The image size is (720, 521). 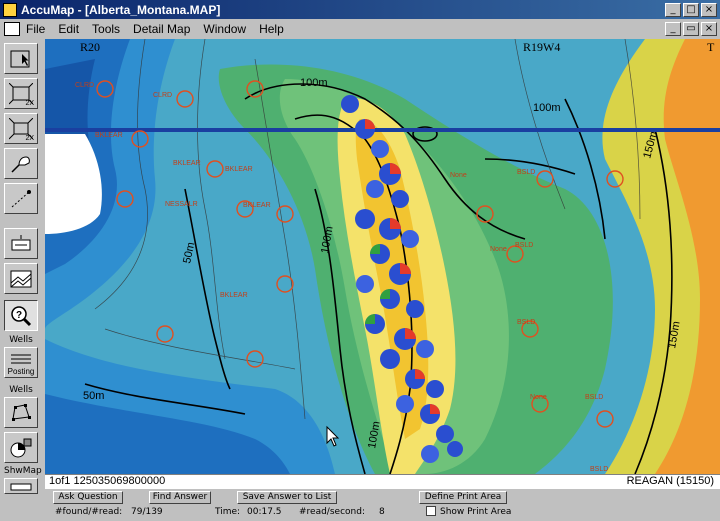 I want to click on minimize-button: _, so click(x=673, y=9).